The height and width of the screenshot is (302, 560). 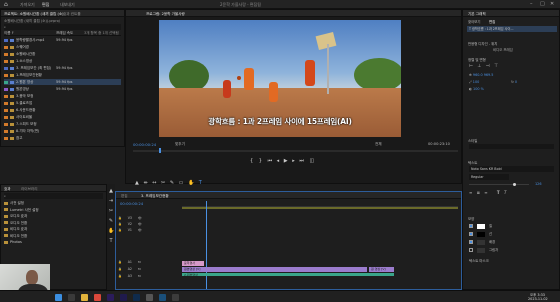 What do you see at coordinates (34, 14) in the screenshot?
I see `tab-project: 프로젝트: 소원배시간환 (새끼 클립 (소)` at bounding box center [34, 14].